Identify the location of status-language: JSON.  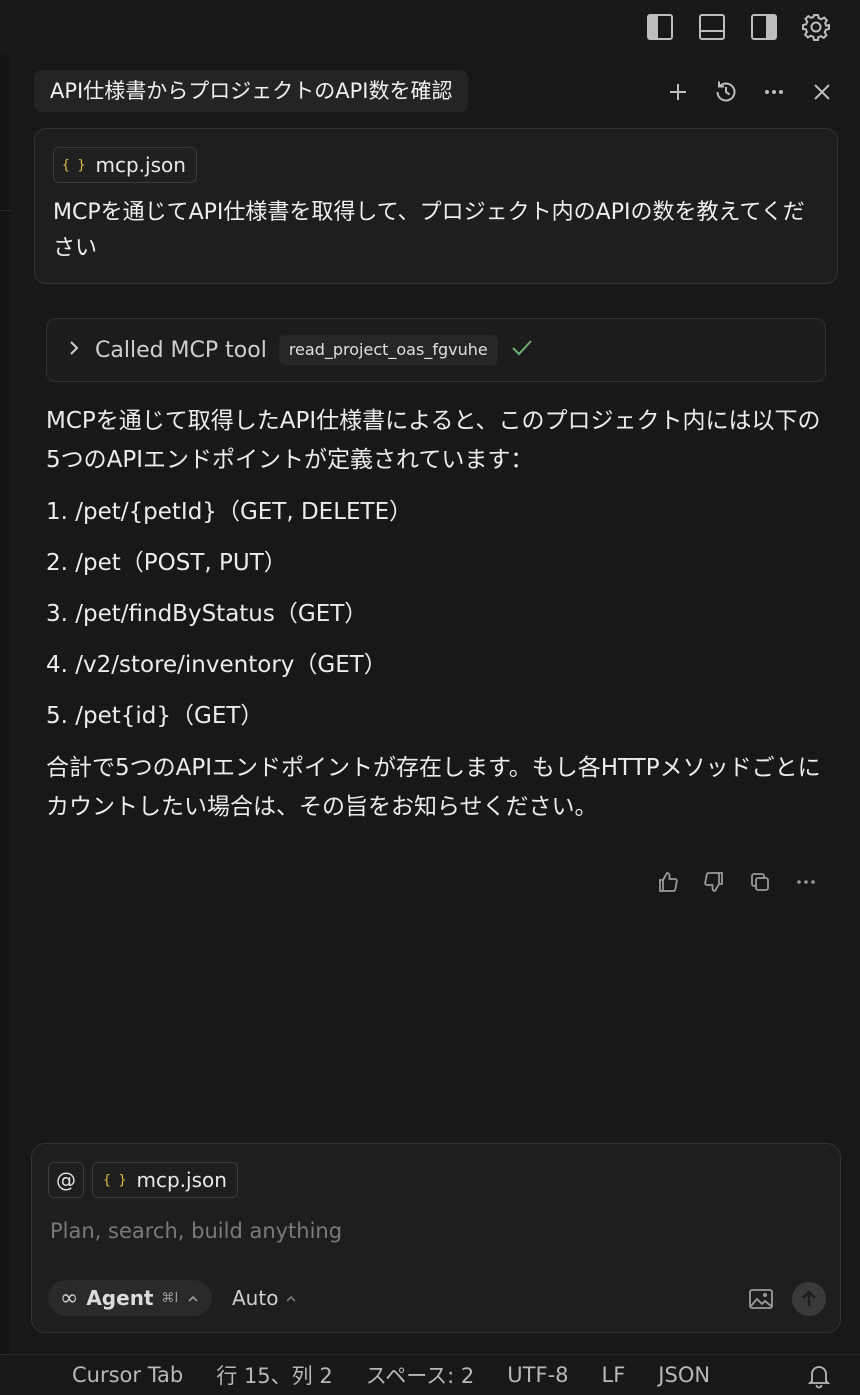
(684, 1375).